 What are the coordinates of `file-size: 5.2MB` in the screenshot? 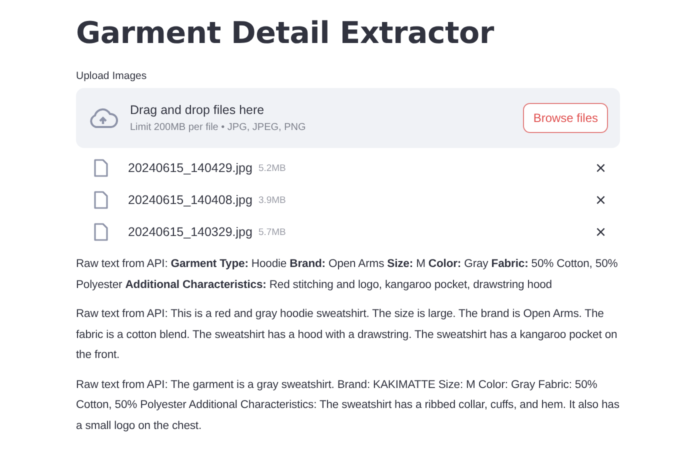 It's located at (272, 168).